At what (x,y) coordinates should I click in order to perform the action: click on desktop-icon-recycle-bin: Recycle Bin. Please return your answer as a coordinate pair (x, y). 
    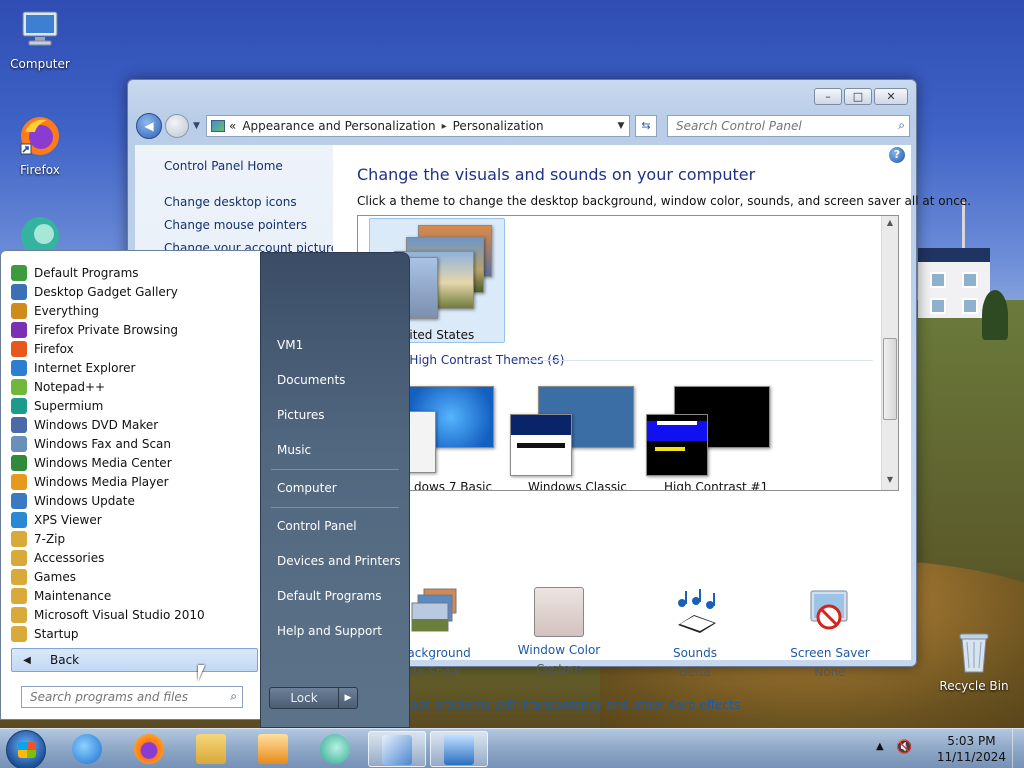
    Looking at the image, I should click on (974, 661).